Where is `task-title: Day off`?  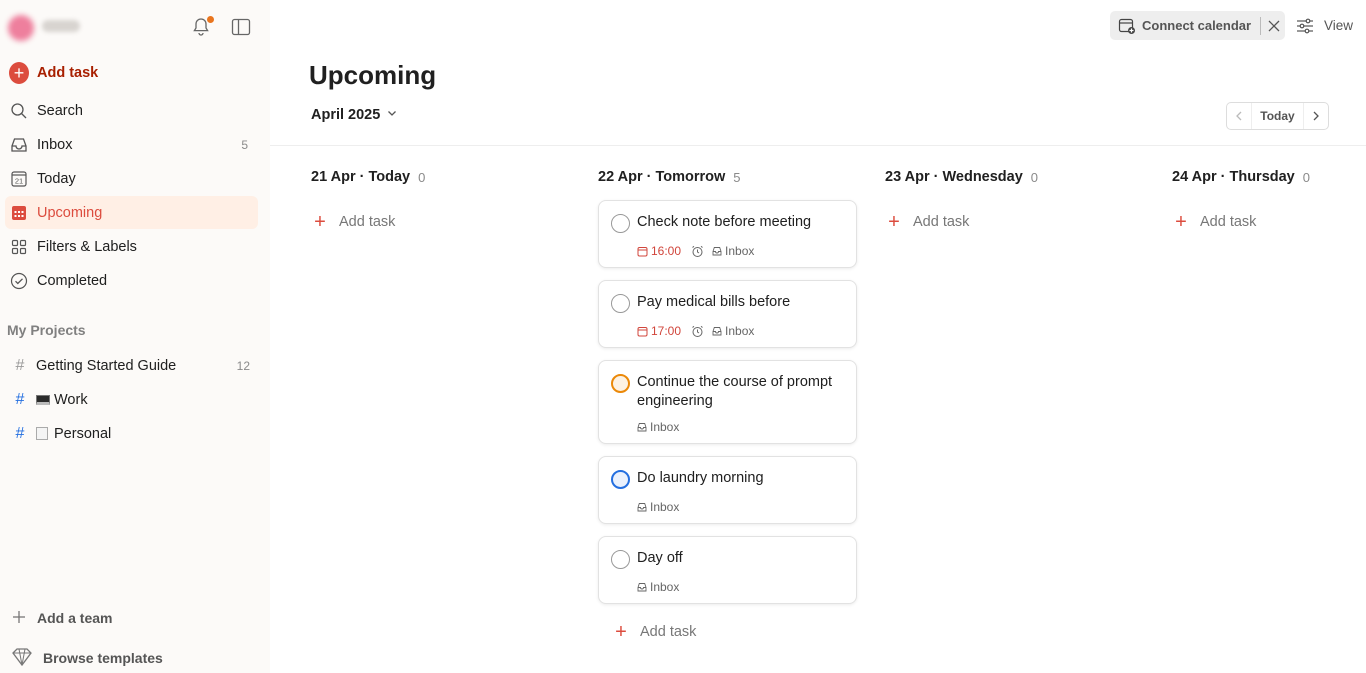 task-title: Day off is located at coordinates (660, 558).